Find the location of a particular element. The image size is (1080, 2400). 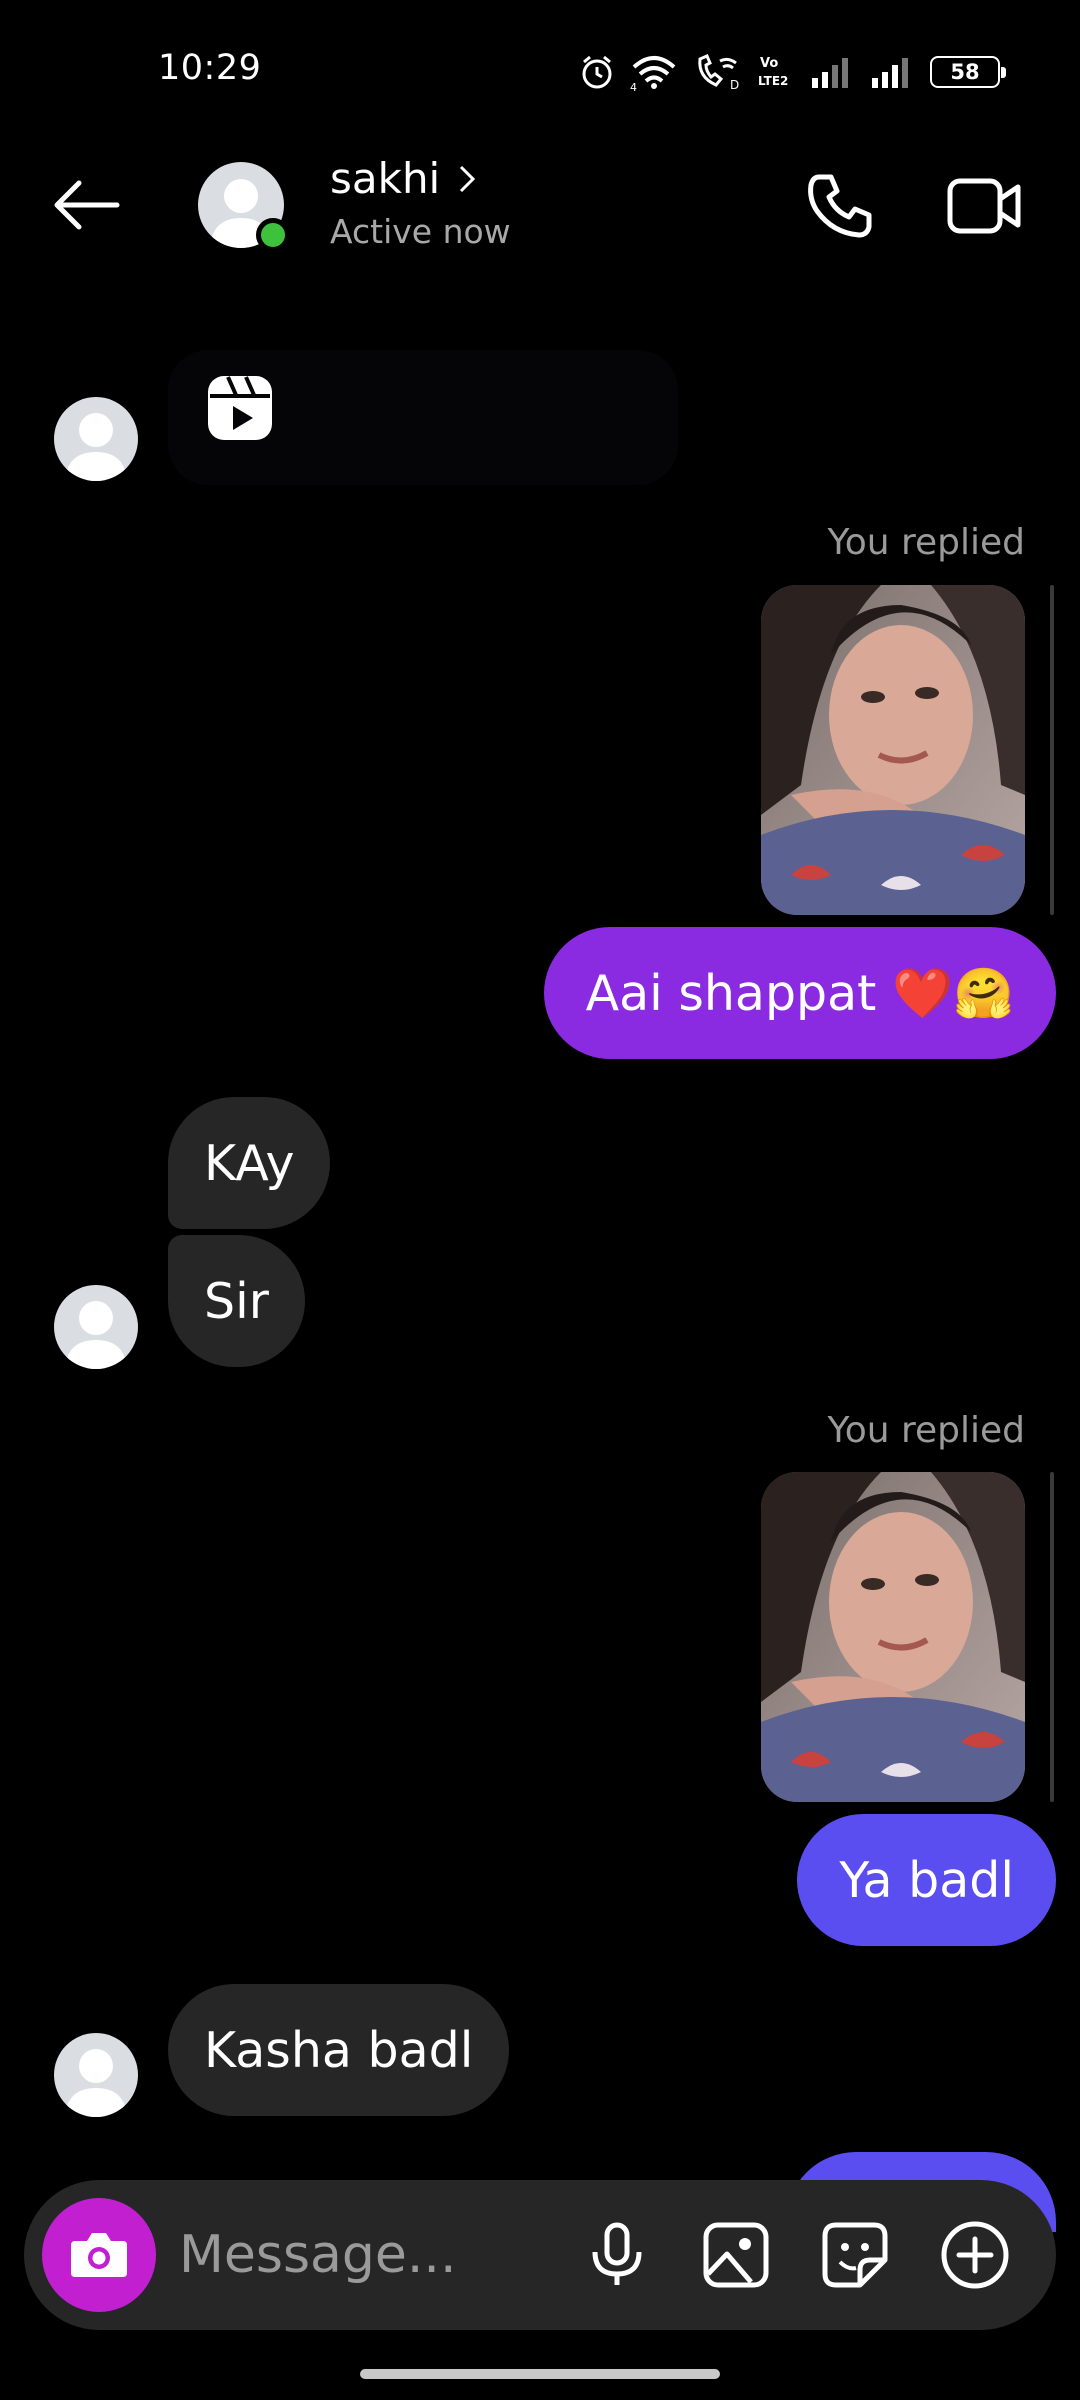

video-call-button is located at coordinates (985, 206).